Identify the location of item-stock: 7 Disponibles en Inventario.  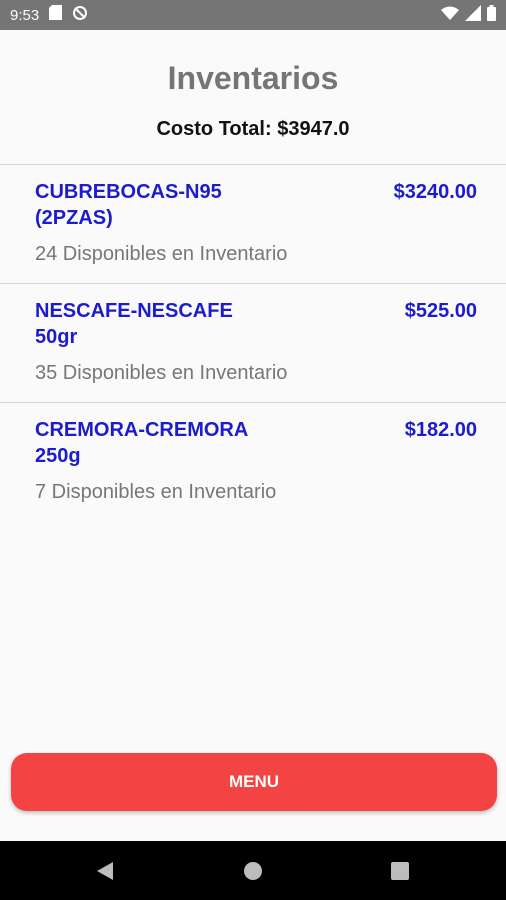
(156, 492).